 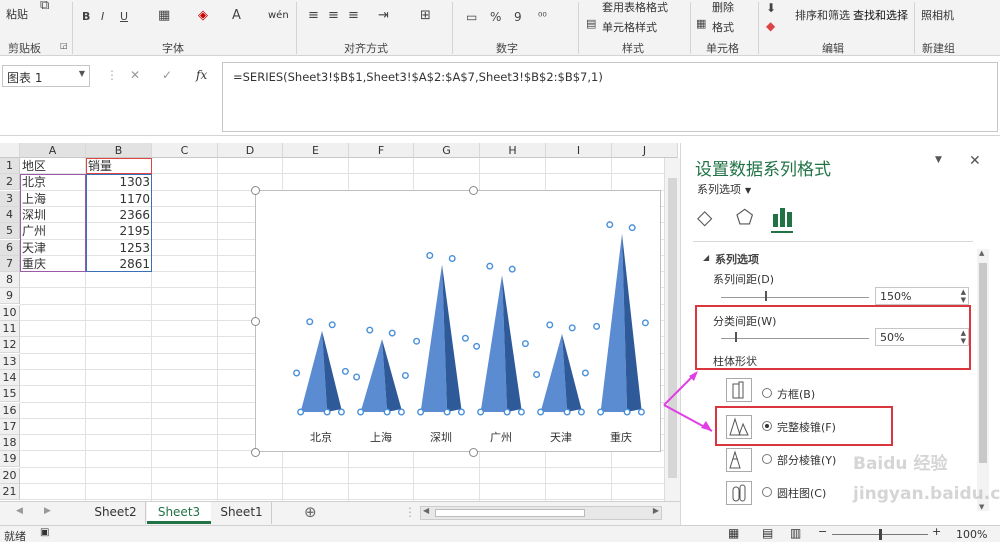 What do you see at coordinates (518, 17) in the screenshot?
I see `comma-button: 9` at bounding box center [518, 17].